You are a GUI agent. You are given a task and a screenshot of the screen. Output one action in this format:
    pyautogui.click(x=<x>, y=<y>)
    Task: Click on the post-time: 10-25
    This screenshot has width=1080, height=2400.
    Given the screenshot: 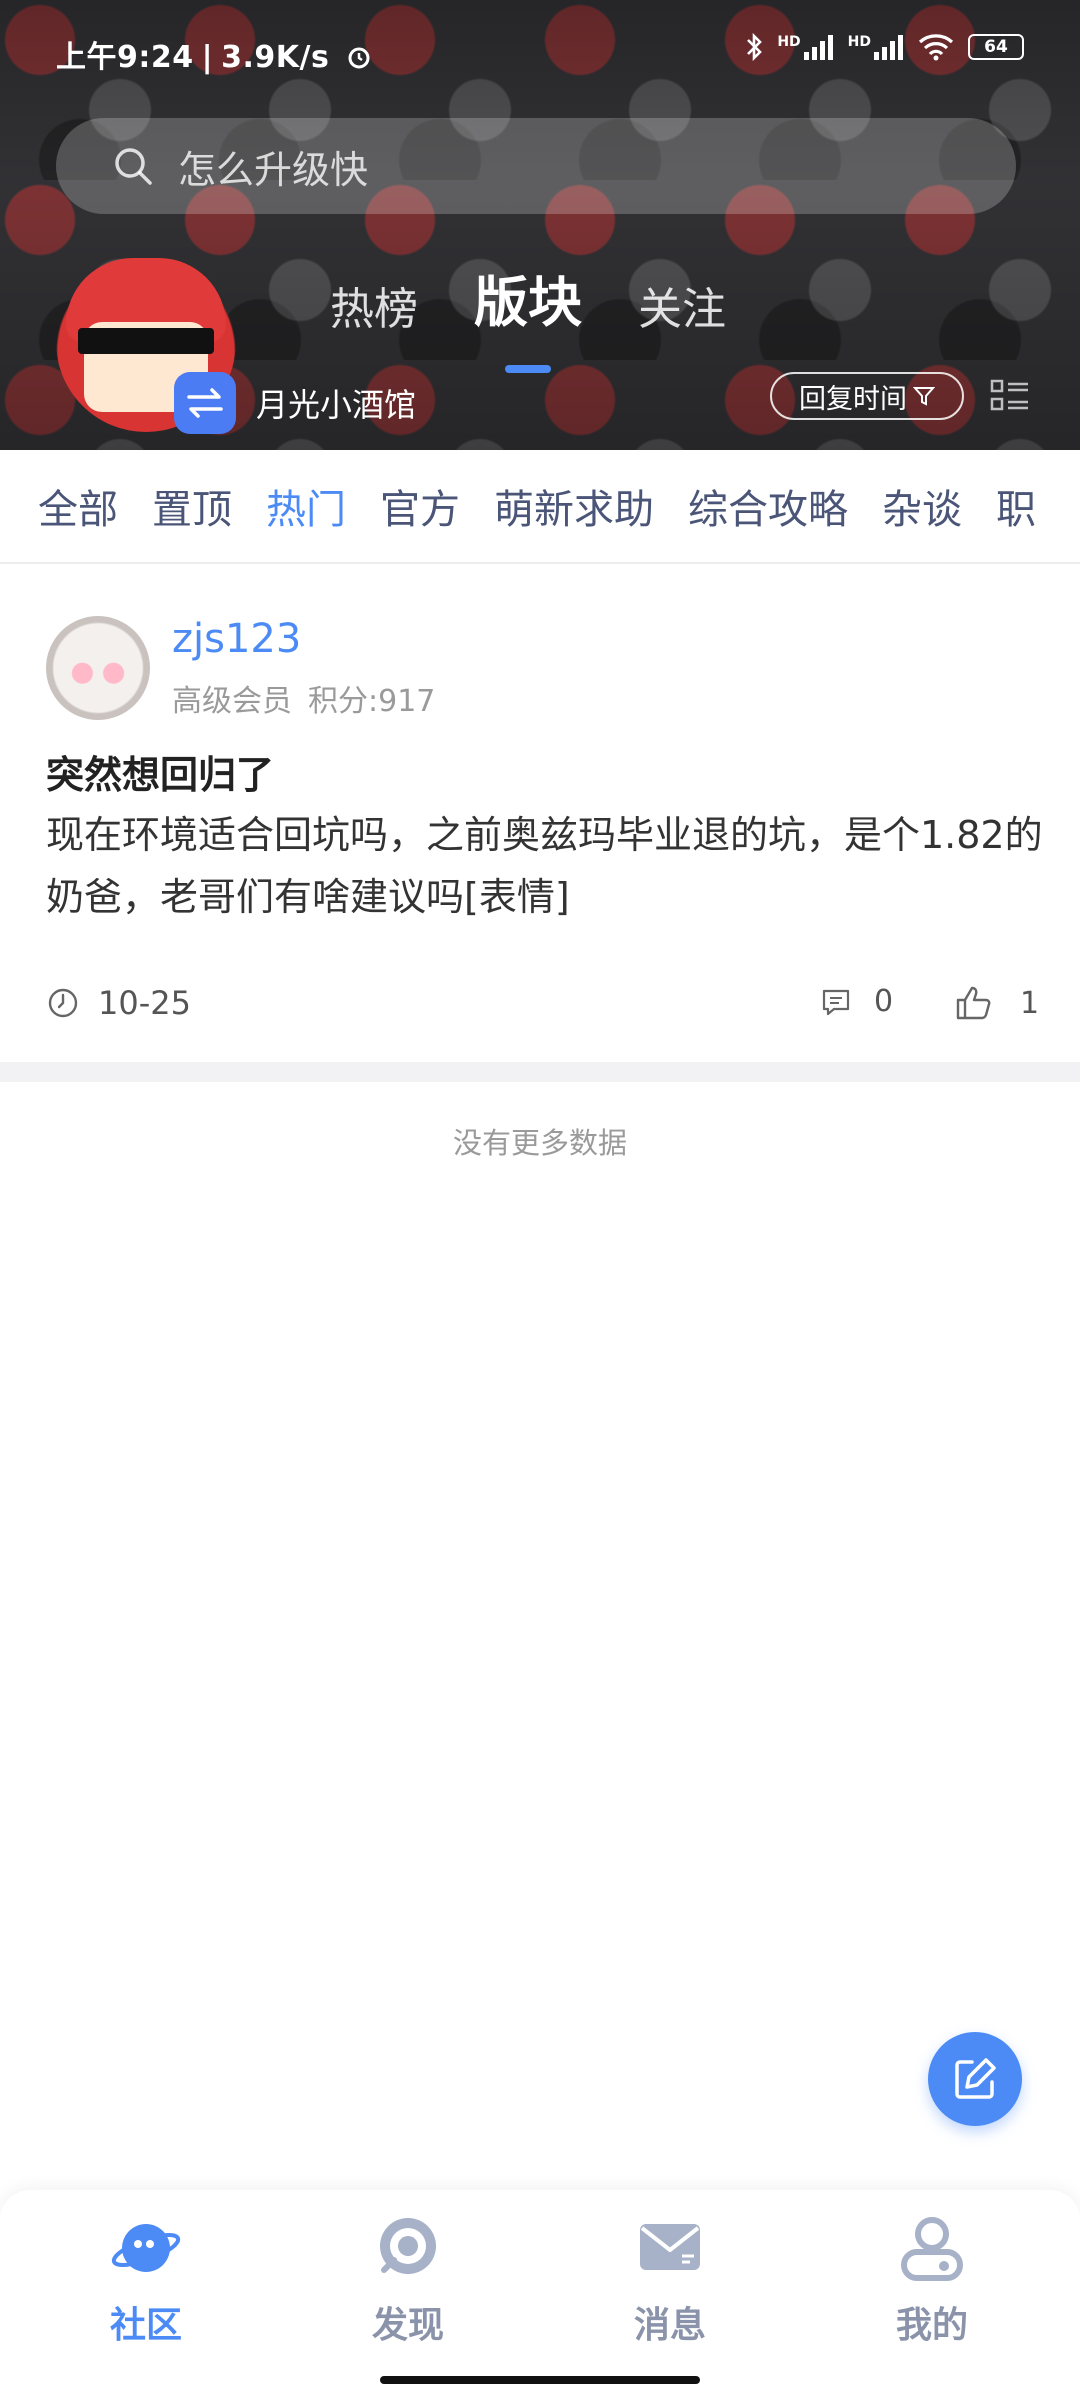 What is the action you would take?
    pyautogui.click(x=118, y=1003)
    